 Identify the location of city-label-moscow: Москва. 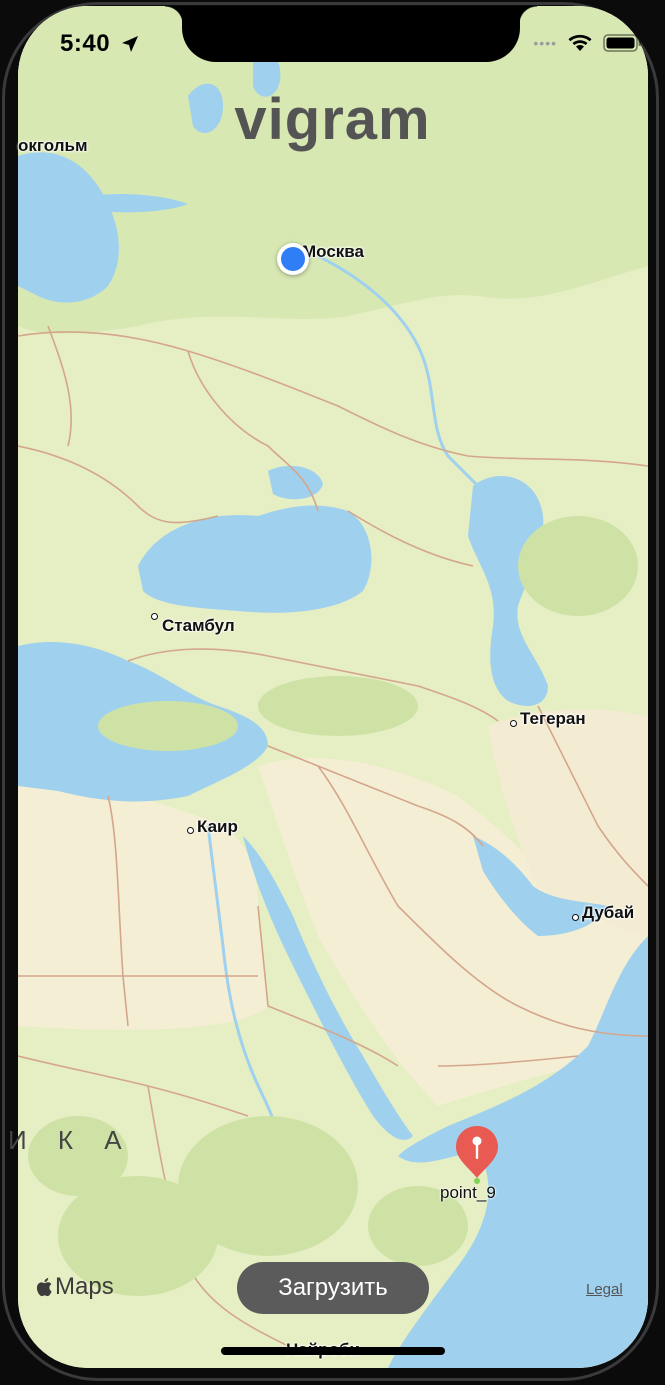
(333, 252).